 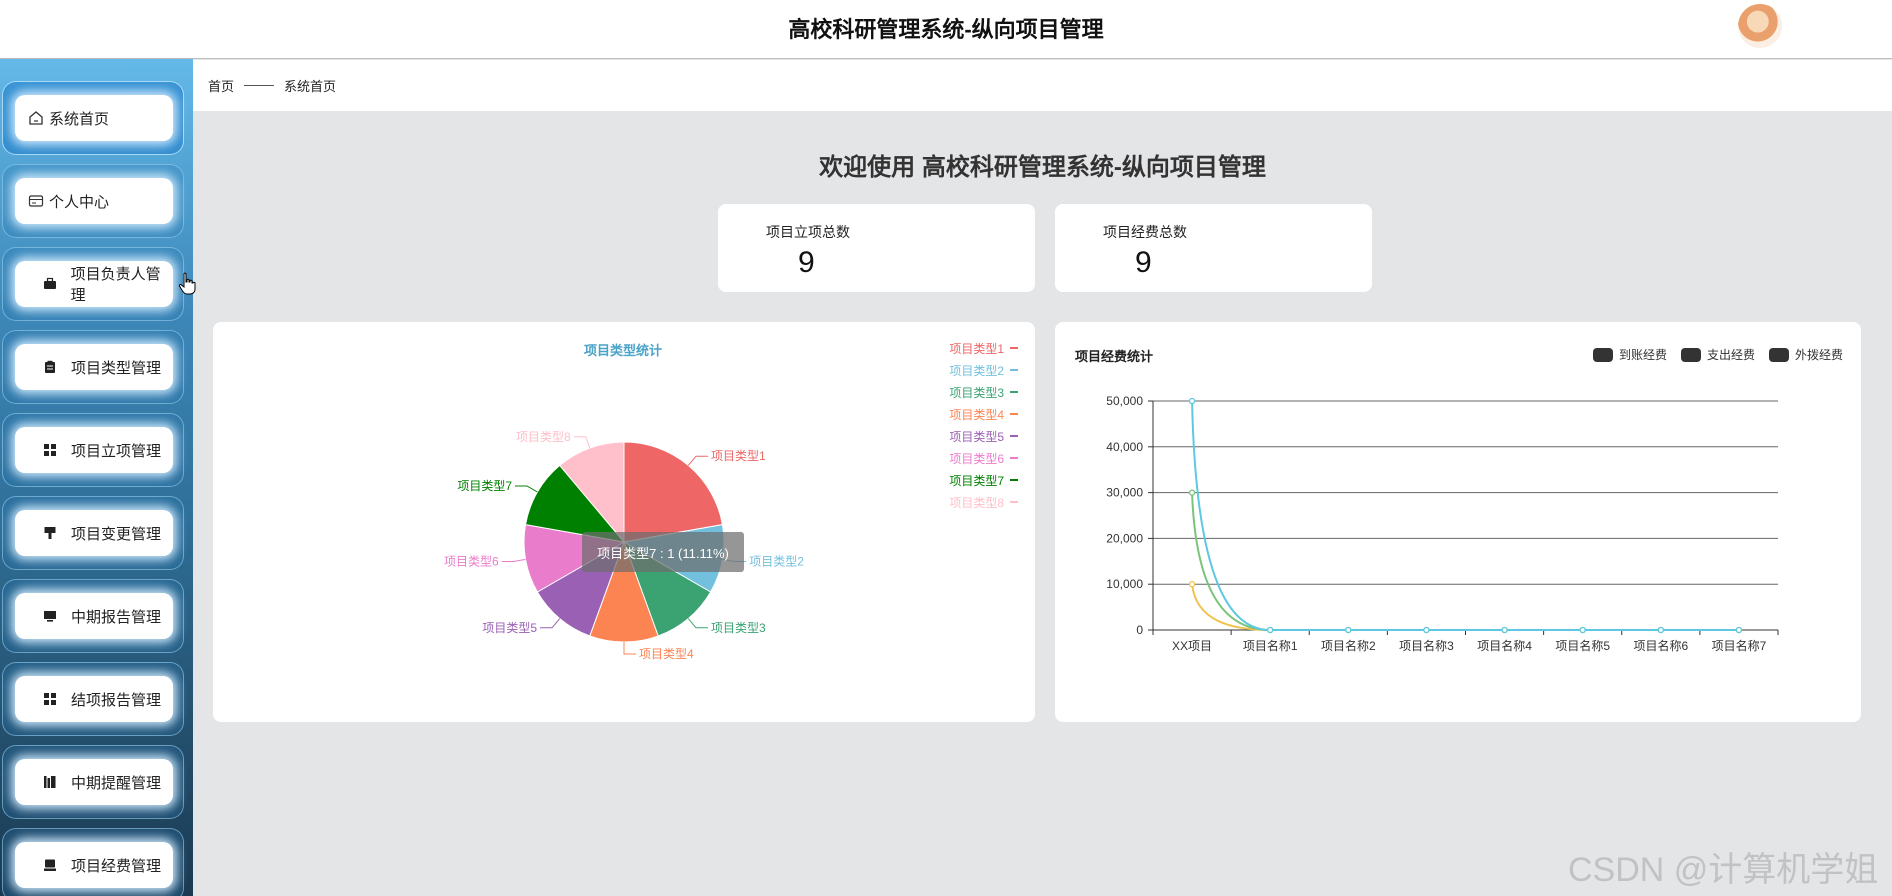 I want to click on pie-slice-label: 项目类型3, so click(x=738, y=628).